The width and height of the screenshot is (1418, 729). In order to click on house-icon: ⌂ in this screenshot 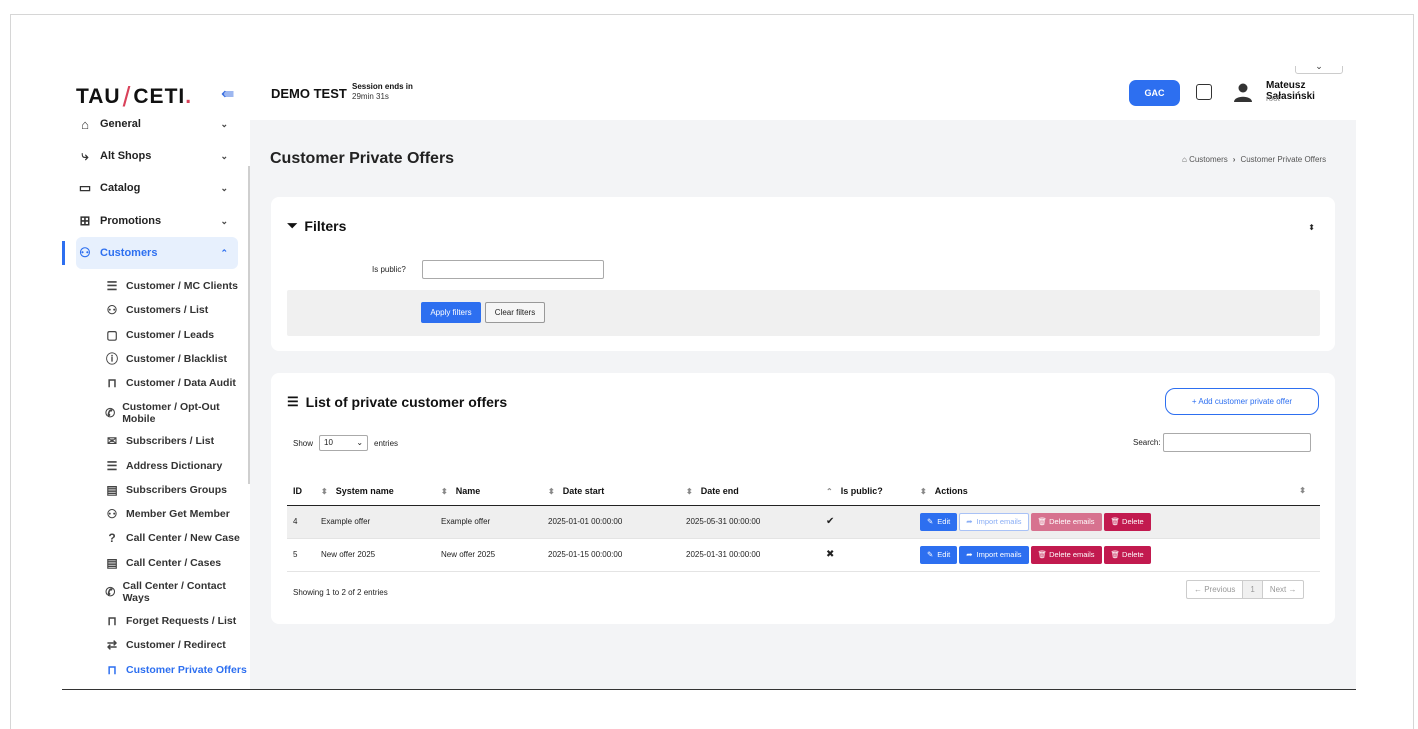, I will do `click(85, 124)`.